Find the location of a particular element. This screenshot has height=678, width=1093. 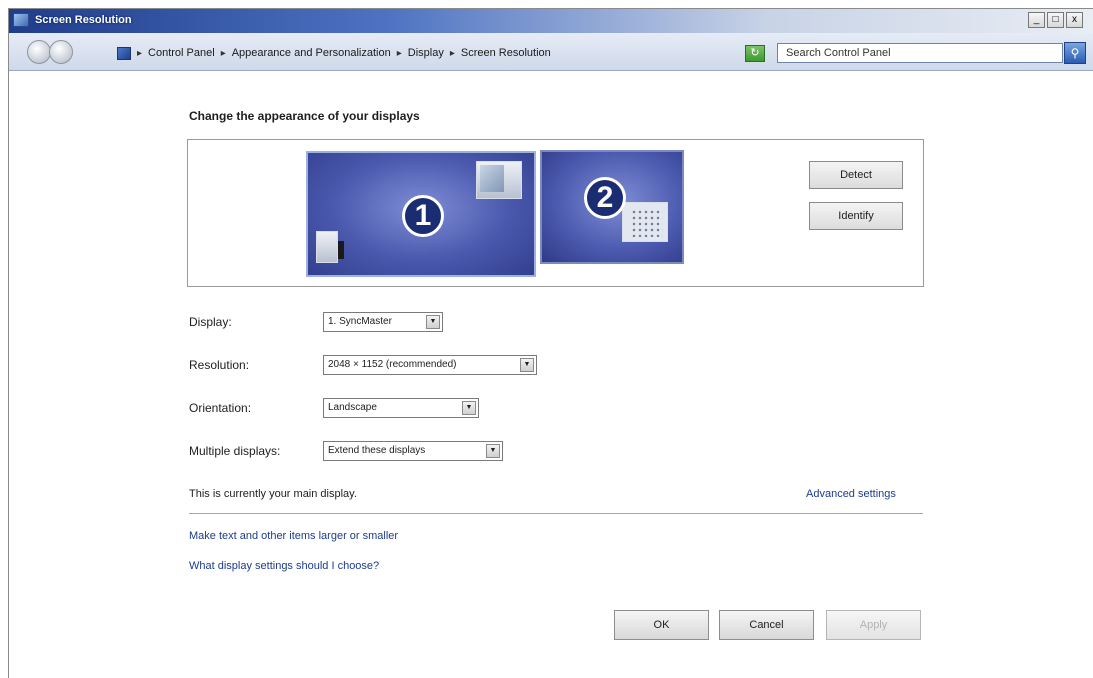

title-bar: Screen Resolution _ □ x is located at coordinates (551, 21).